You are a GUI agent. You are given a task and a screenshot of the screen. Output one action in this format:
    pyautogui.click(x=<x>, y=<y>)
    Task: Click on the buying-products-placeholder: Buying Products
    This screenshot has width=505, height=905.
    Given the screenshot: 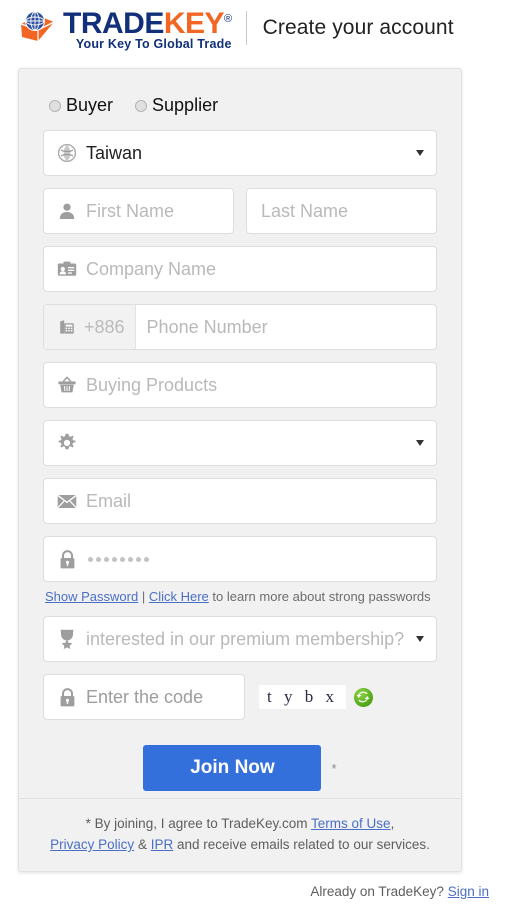 What is the action you would take?
    pyautogui.click(x=152, y=384)
    